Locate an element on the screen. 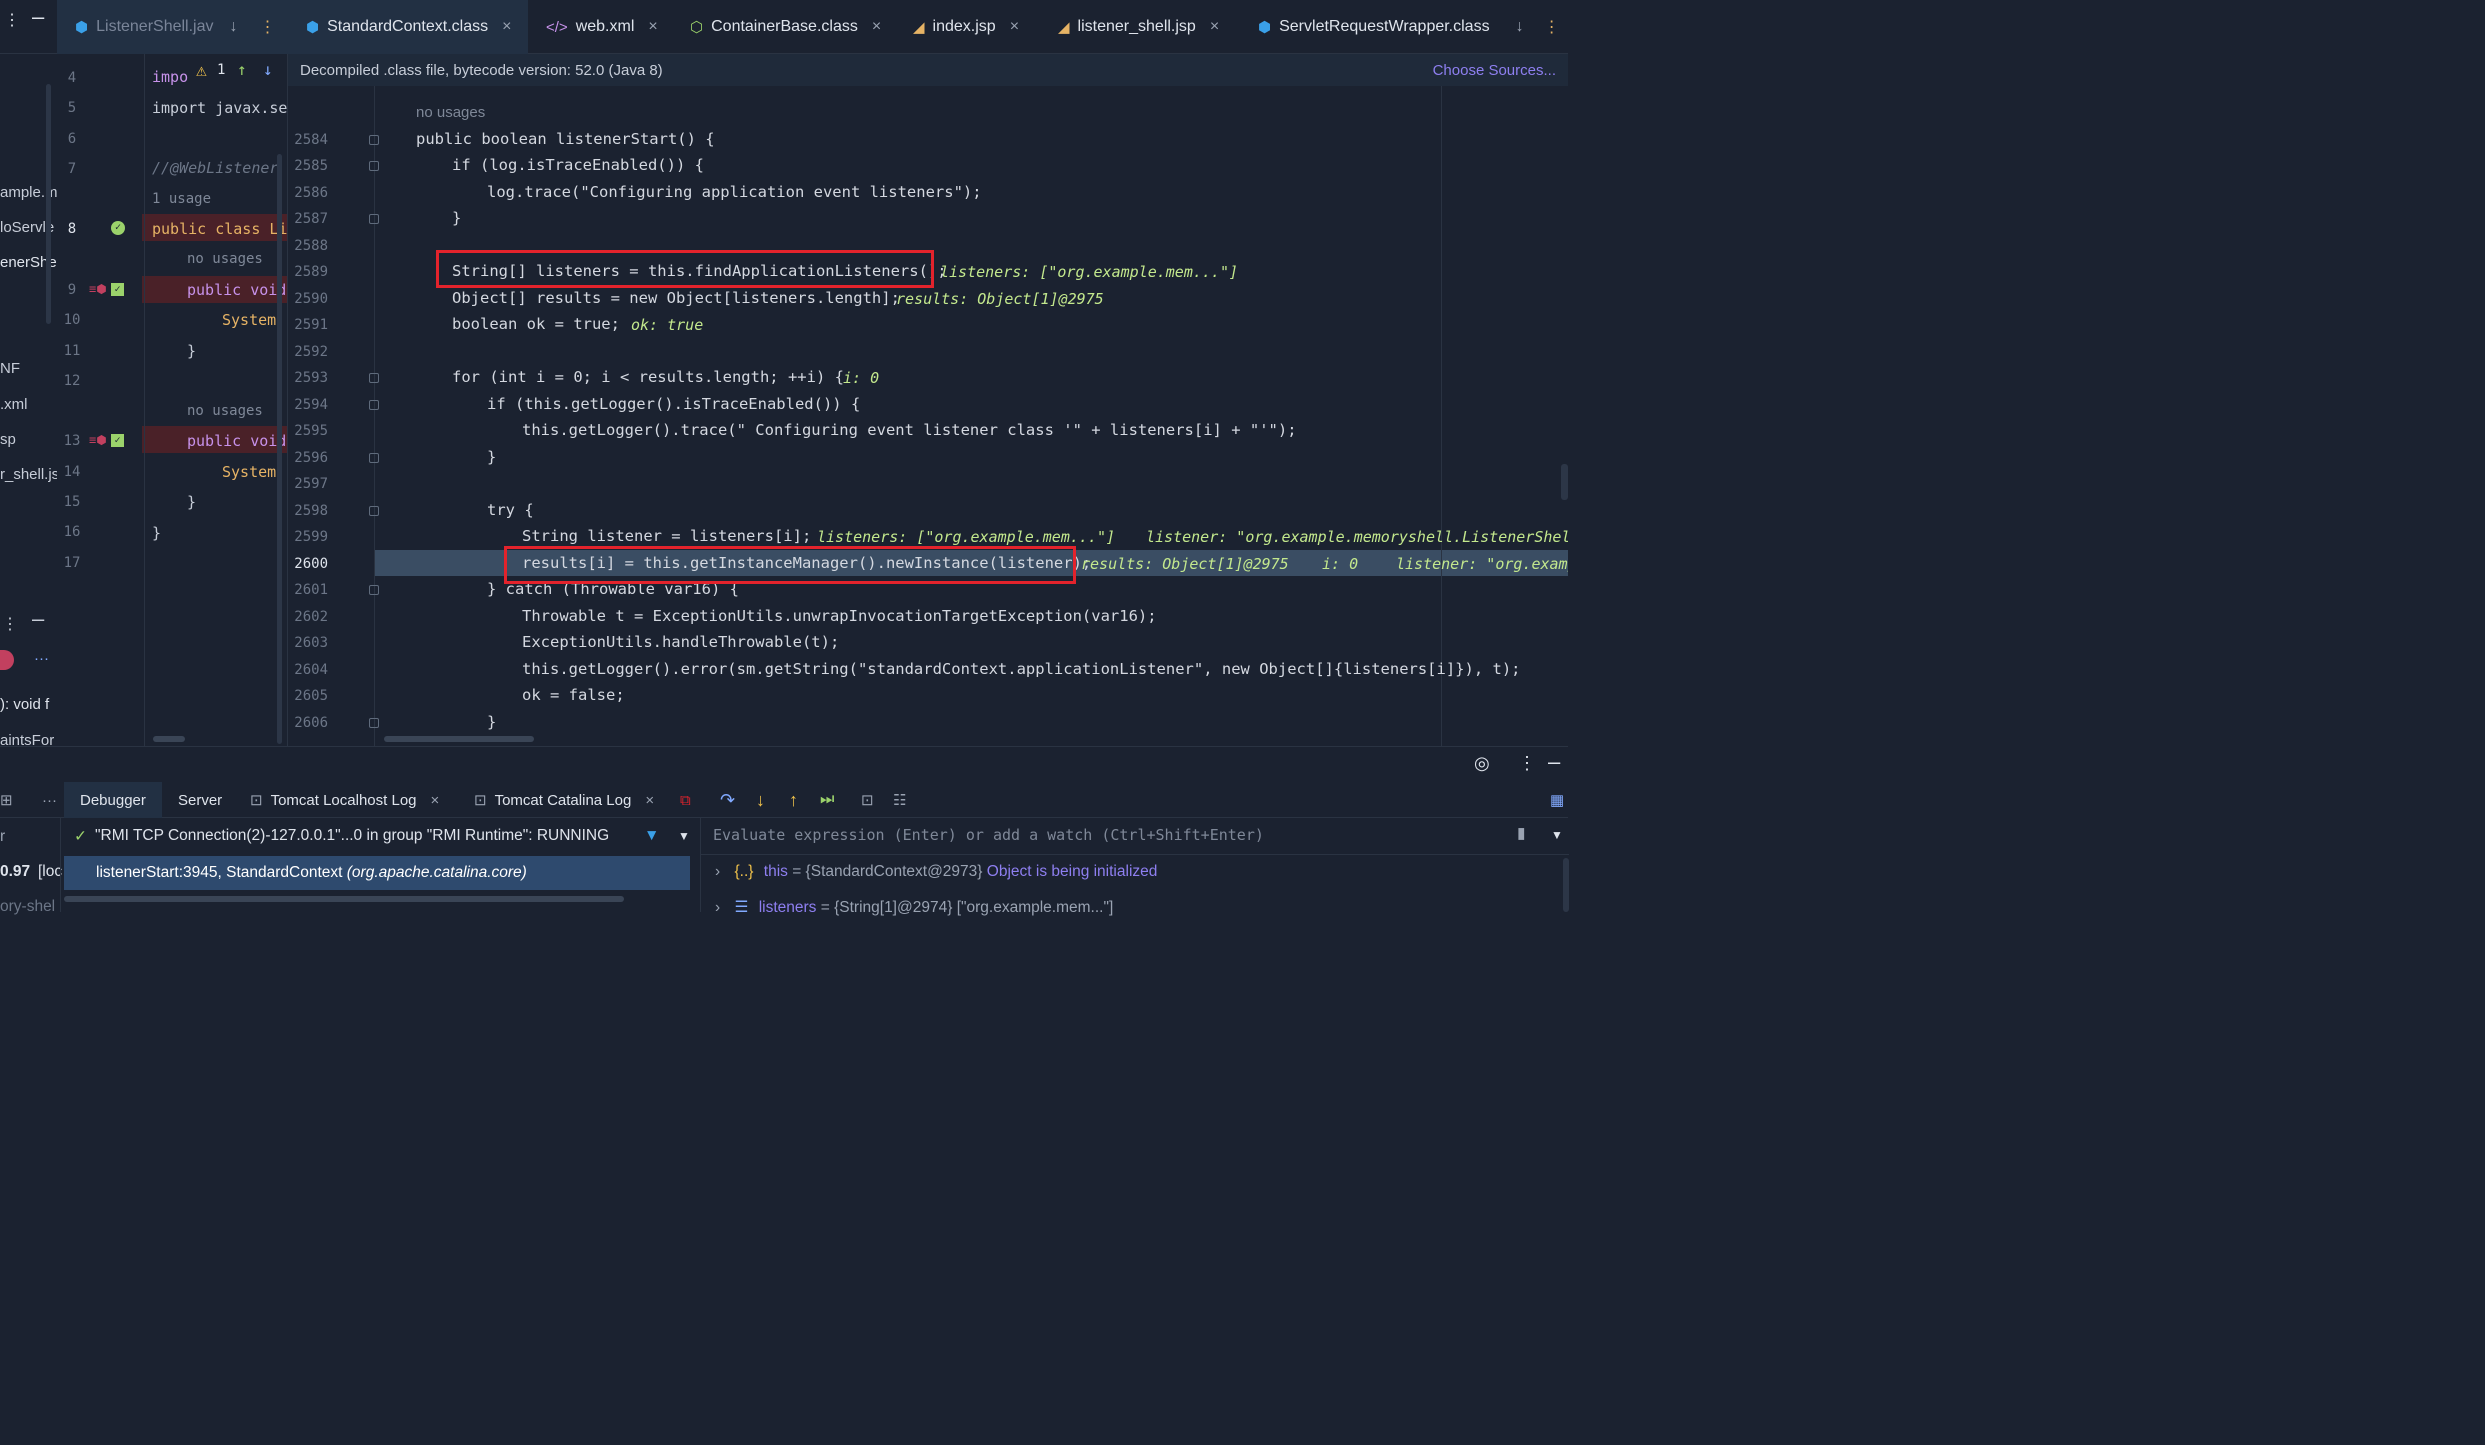 The height and width of the screenshot is (1445, 2485). tab-servlet-request-wrapper: ⬢ ServletRequestWrapper.class ↓ ⋮ is located at coordinates (1409, 27).